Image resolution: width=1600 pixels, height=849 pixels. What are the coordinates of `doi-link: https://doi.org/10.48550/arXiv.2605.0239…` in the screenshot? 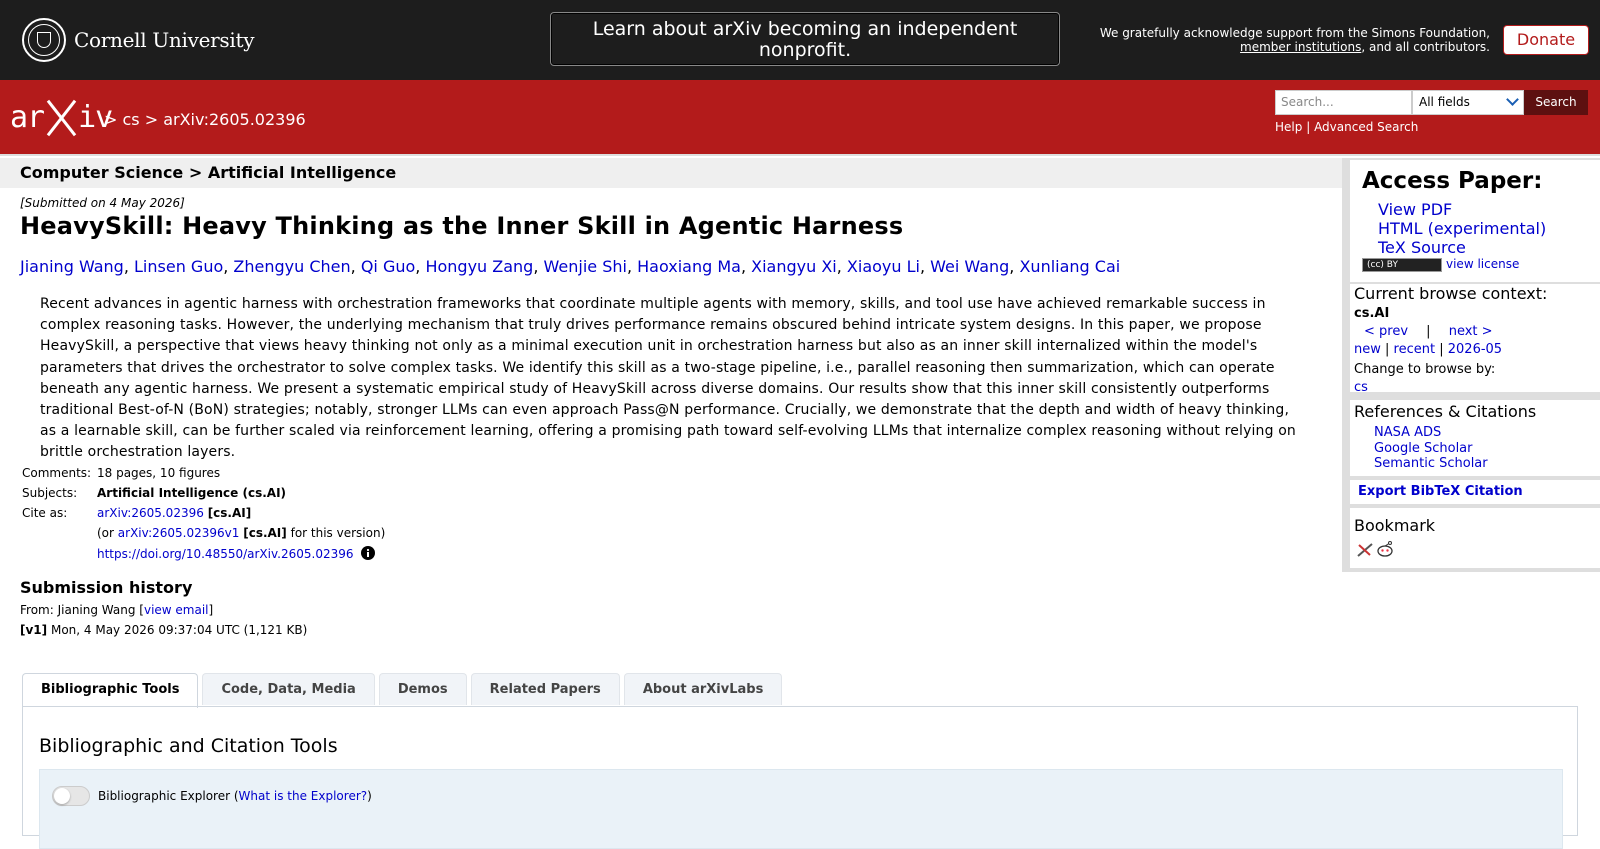 It's located at (225, 554).